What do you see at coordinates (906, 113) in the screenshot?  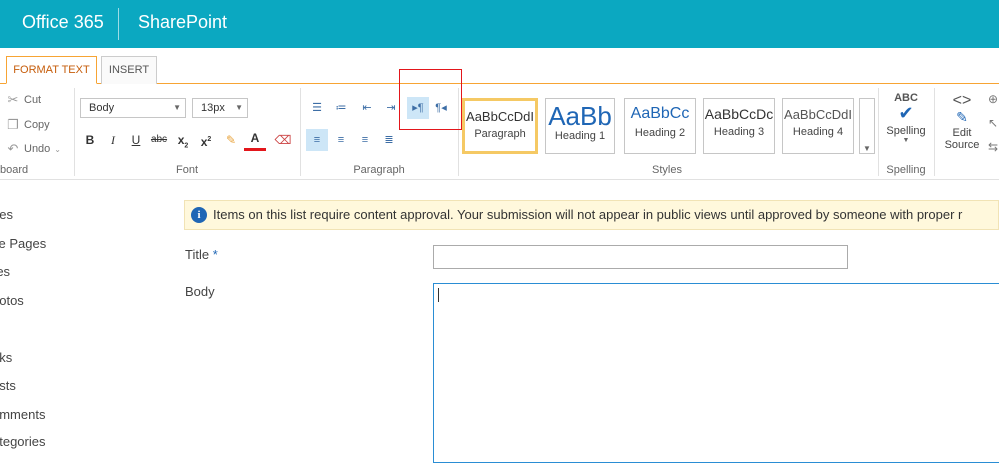 I see `checkmark-icon: ✔` at bounding box center [906, 113].